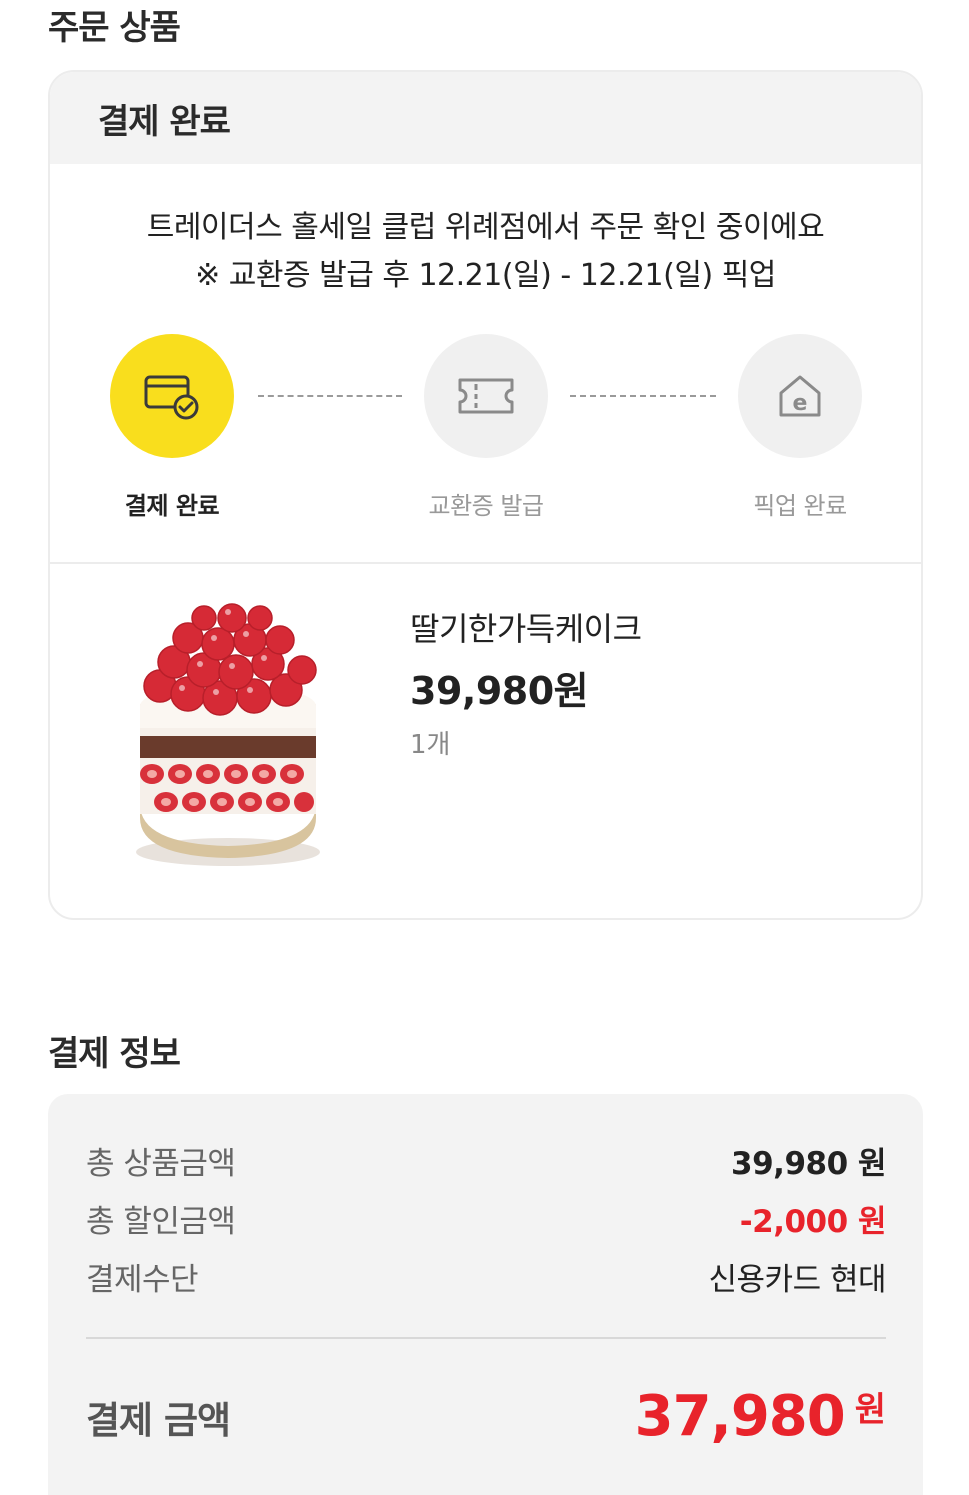 The width and height of the screenshot is (969, 1495). Describe the element at coordinates (114, 1054) in the screenshot. I see `payment-section-title: 결제 정보` at that location.